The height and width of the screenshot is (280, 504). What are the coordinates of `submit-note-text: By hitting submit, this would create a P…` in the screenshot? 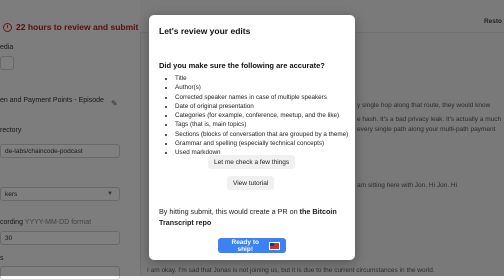 It's located at (229, 211).